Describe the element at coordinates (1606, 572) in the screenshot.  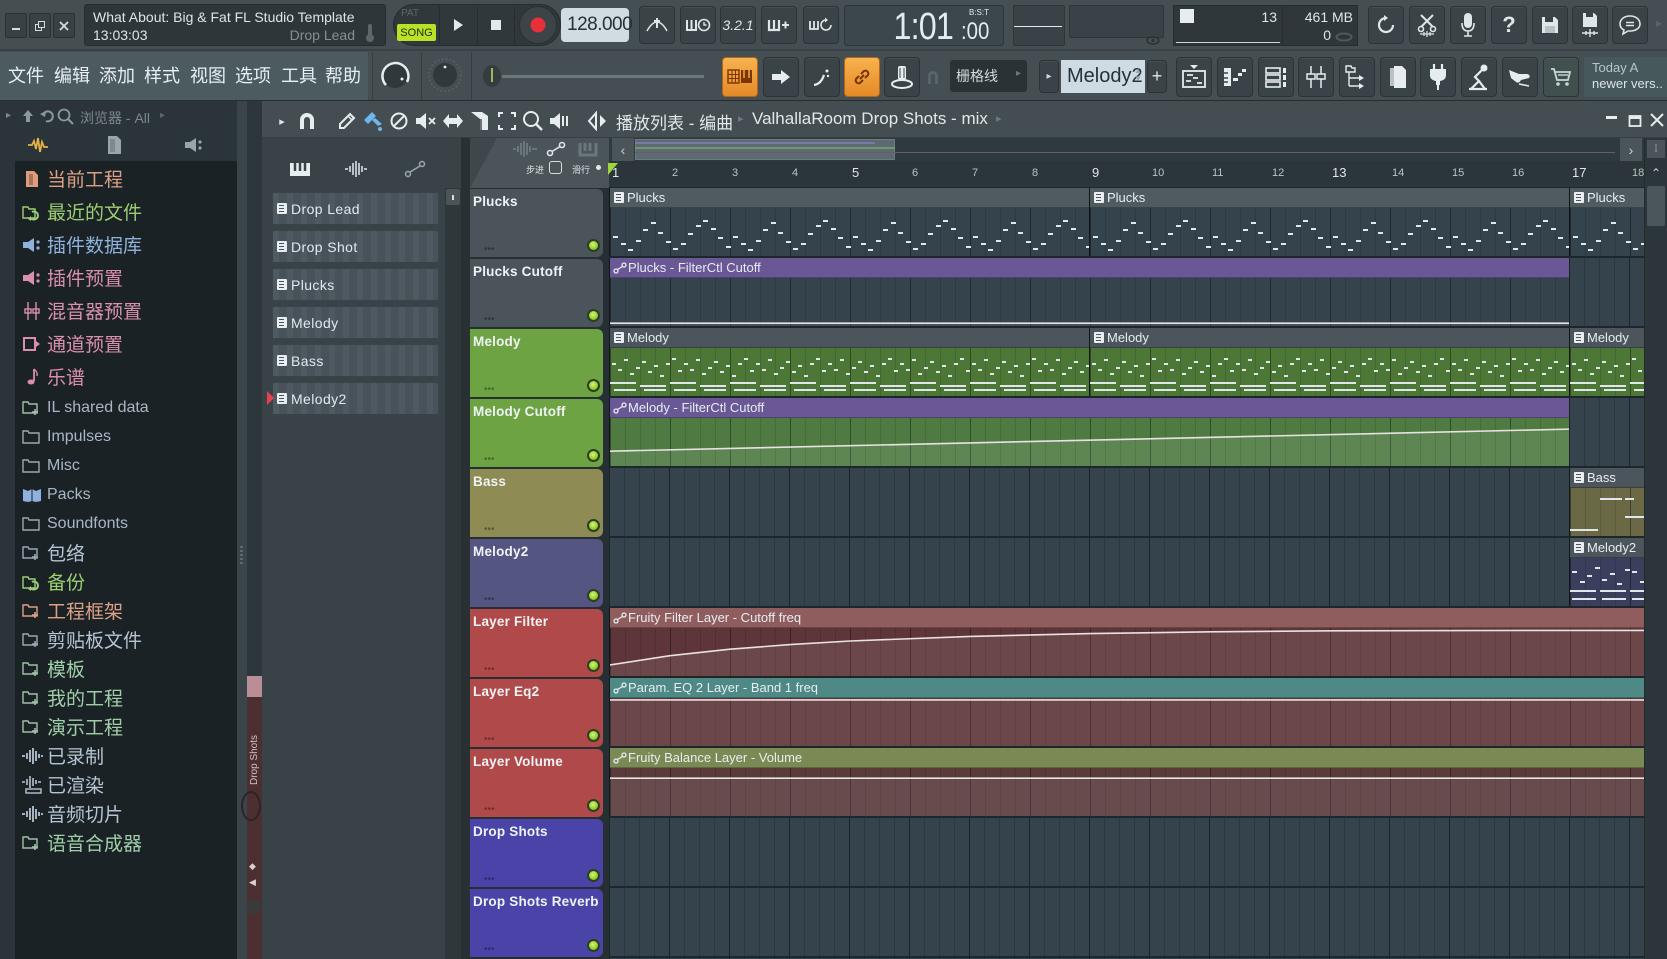
I see `pattern-clip: Melody2` at that location.